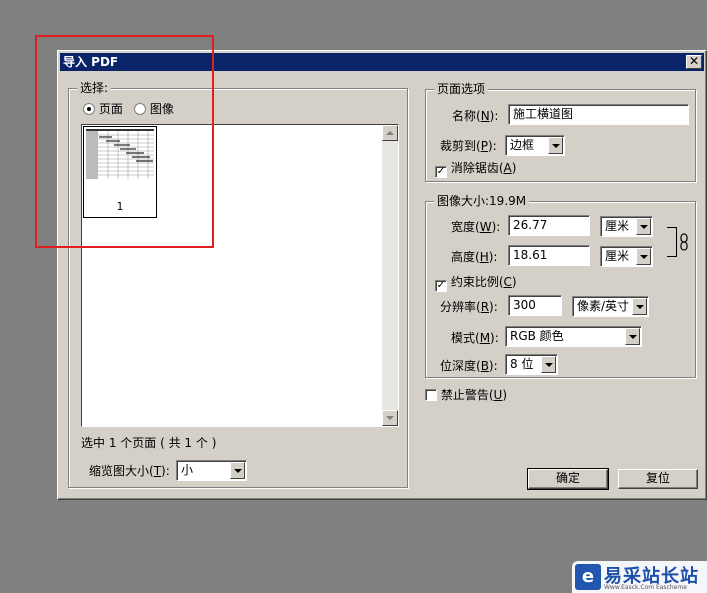  I want to click on suppress-warnings-label-text: 禁止警告(, so click(467, 395).